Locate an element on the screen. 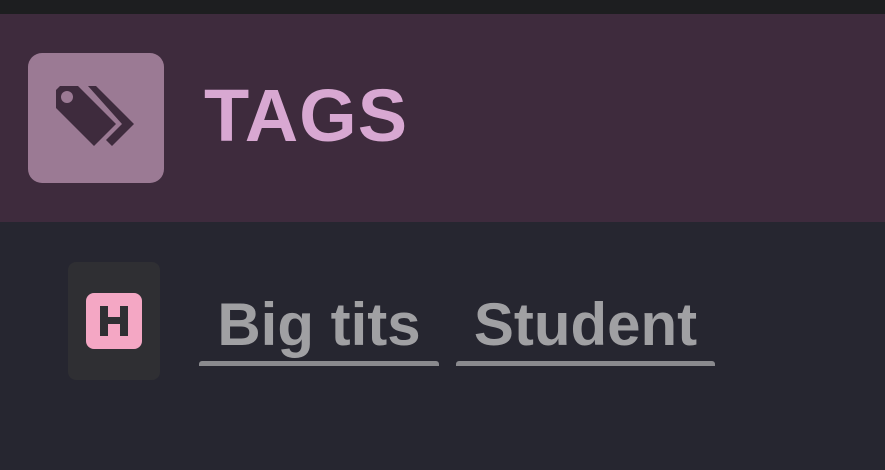  page-title: TAGS is located at coordinates (306, 115).